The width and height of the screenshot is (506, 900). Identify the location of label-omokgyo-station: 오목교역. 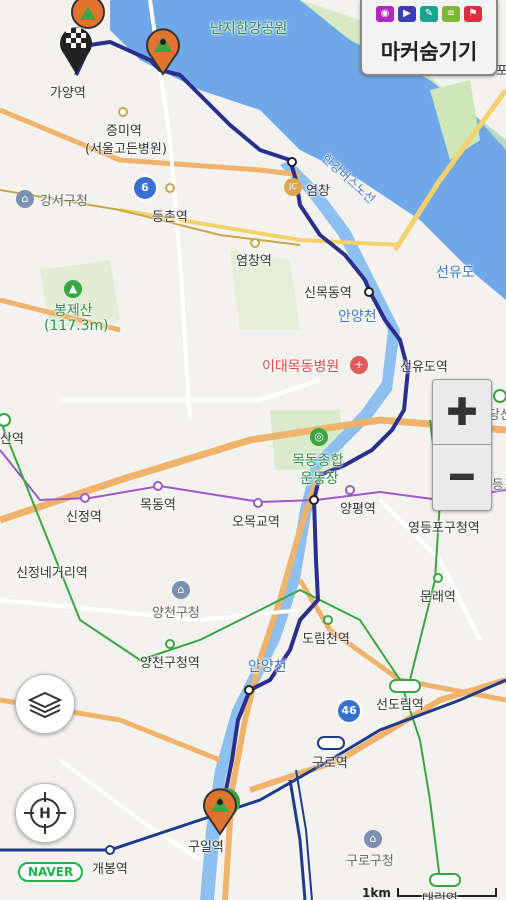
(256, 520).